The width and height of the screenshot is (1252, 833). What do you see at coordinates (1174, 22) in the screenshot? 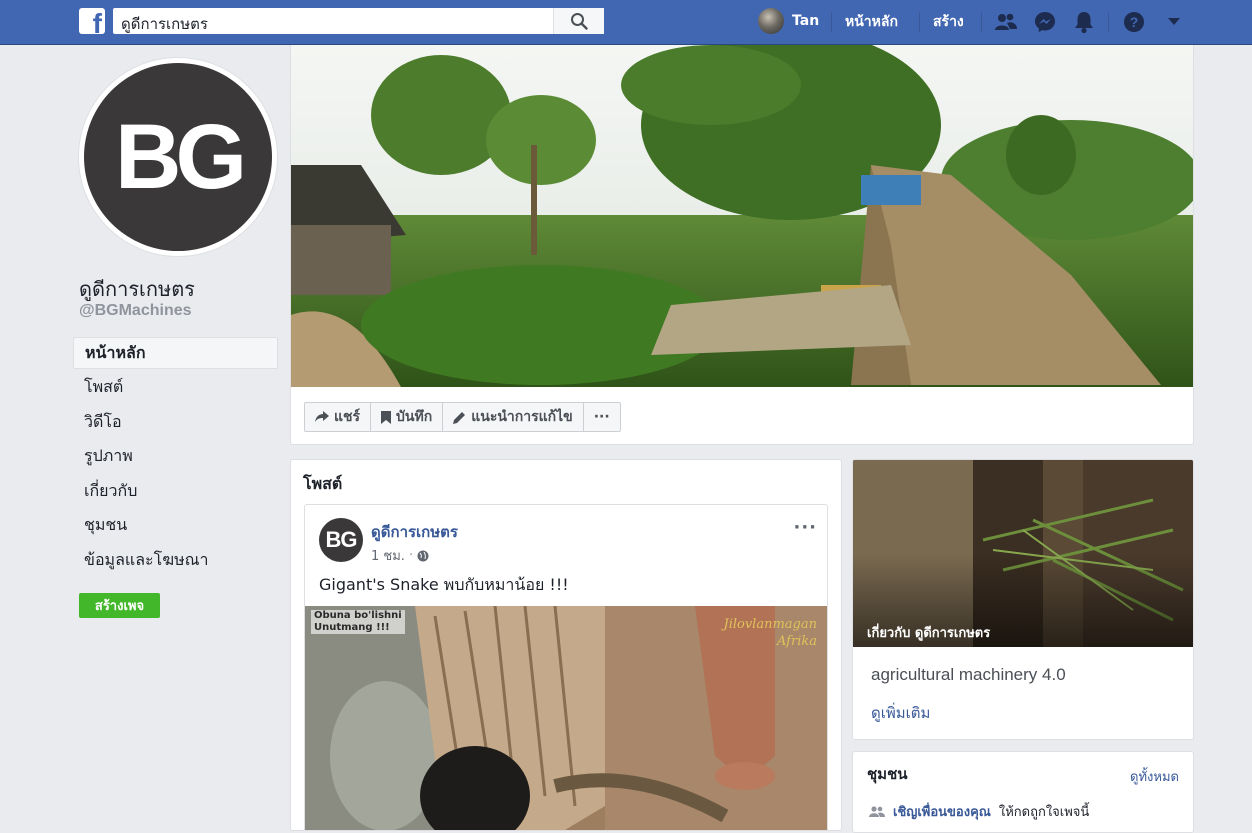
I see `account-menu-caret-icon` at bounding box center [1174, 22].